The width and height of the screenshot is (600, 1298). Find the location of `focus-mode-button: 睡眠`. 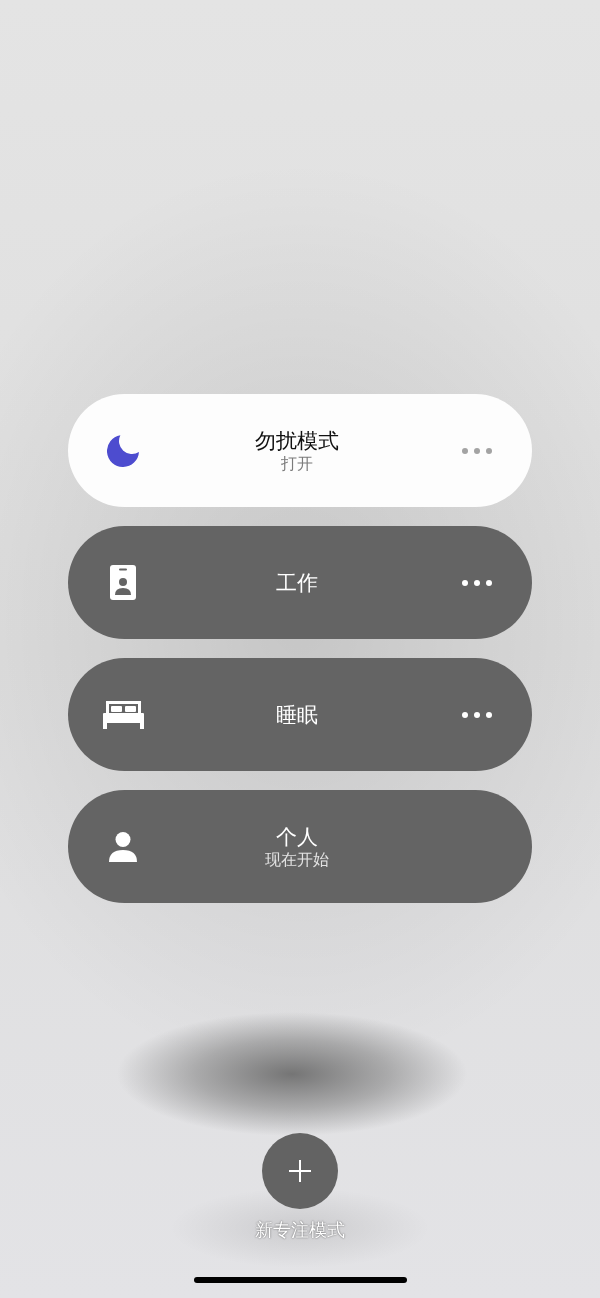

focus-mode-button: 睡眠 is located at coordinates (300, 714).